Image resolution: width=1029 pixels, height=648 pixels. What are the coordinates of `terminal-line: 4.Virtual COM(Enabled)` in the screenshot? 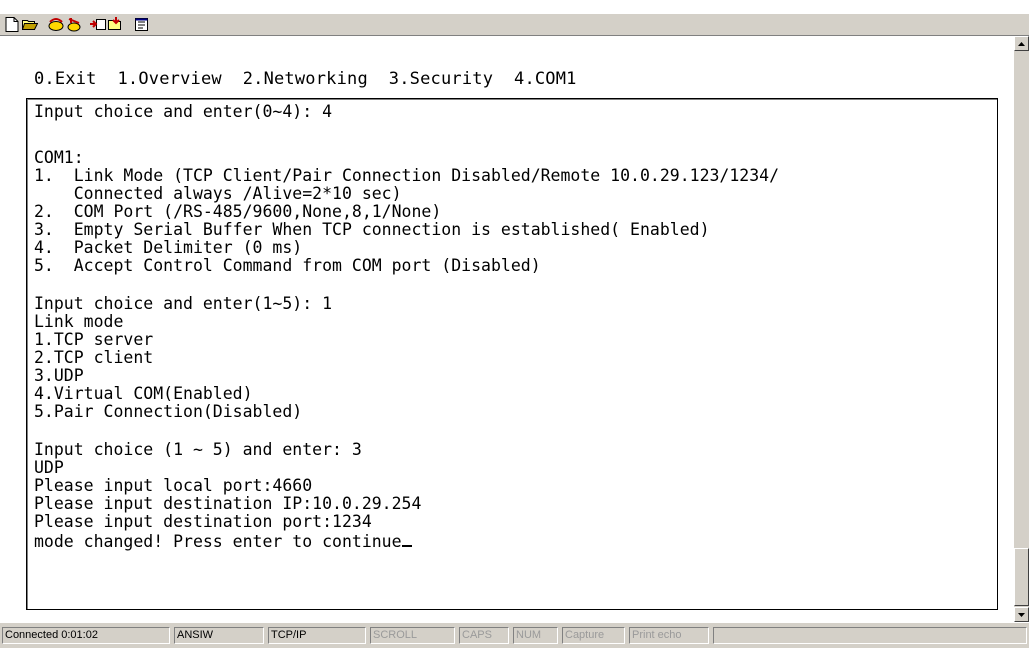 It's located at (143, 393).